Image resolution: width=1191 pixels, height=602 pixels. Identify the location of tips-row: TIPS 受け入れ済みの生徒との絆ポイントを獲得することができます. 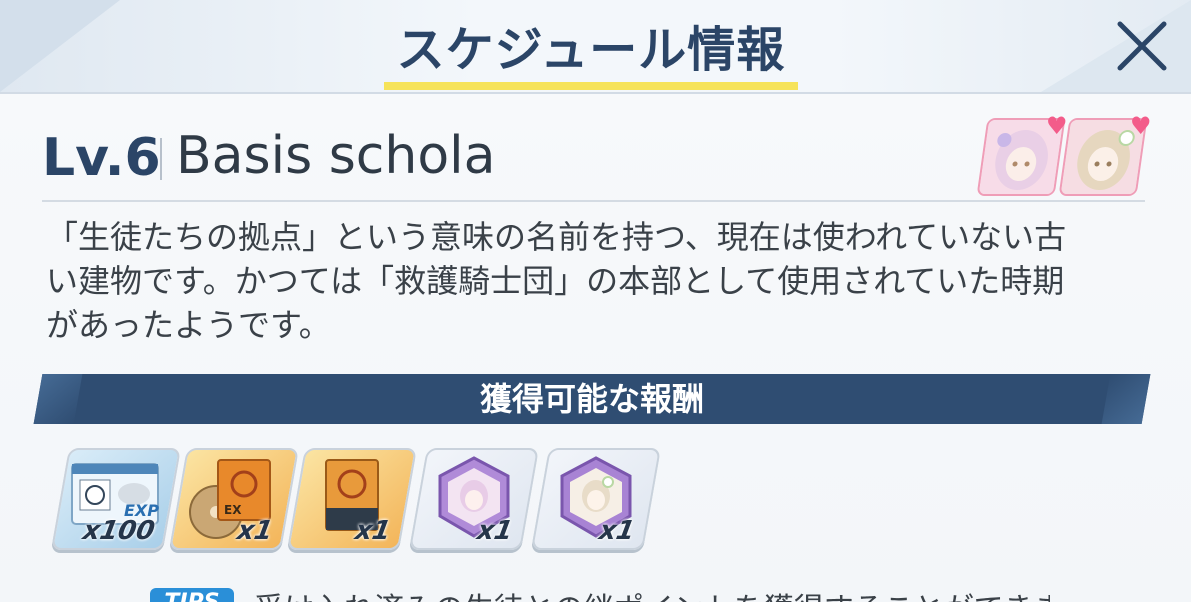
(600, 595).